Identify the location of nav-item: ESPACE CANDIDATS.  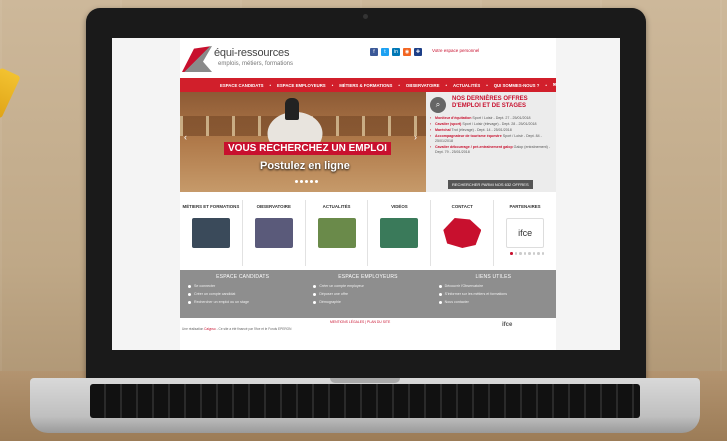
(242, 85).